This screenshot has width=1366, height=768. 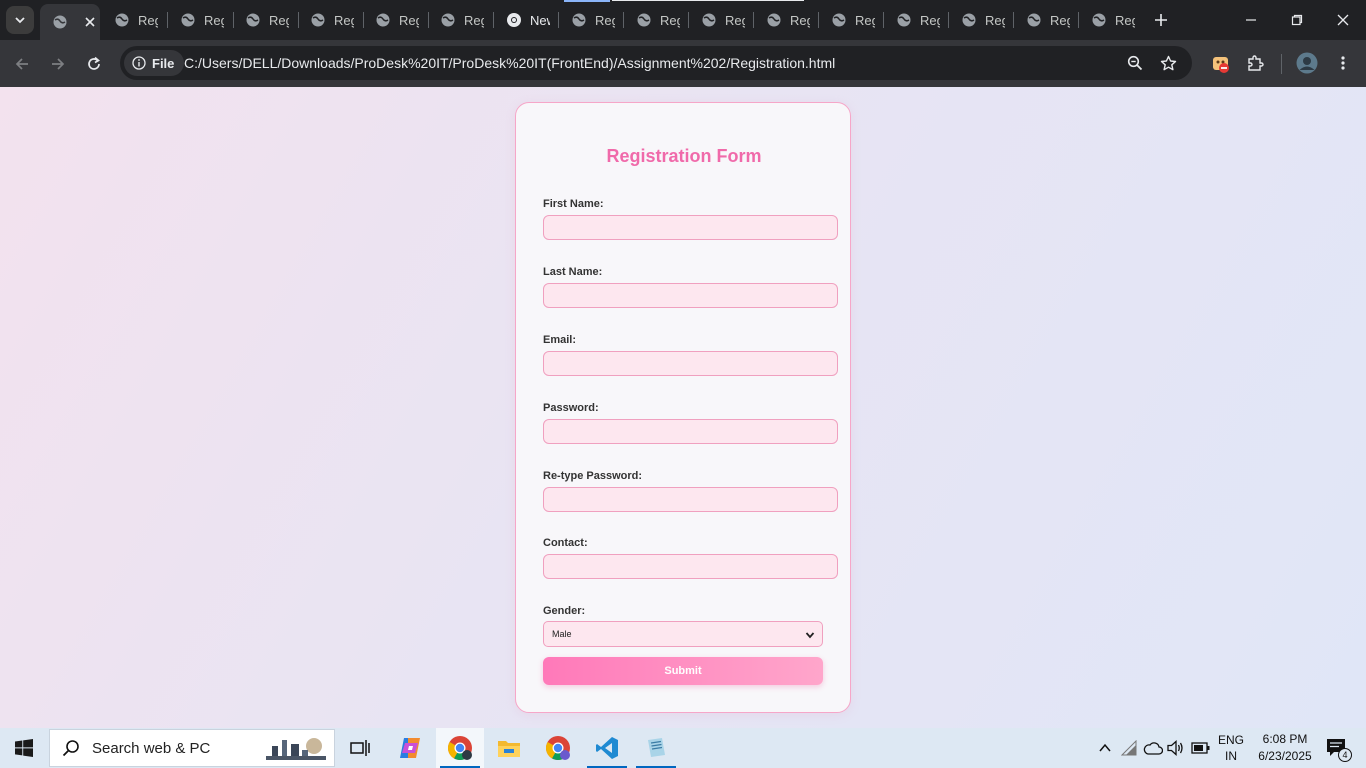 I want to click on start-button, so click(x=24, y=748).